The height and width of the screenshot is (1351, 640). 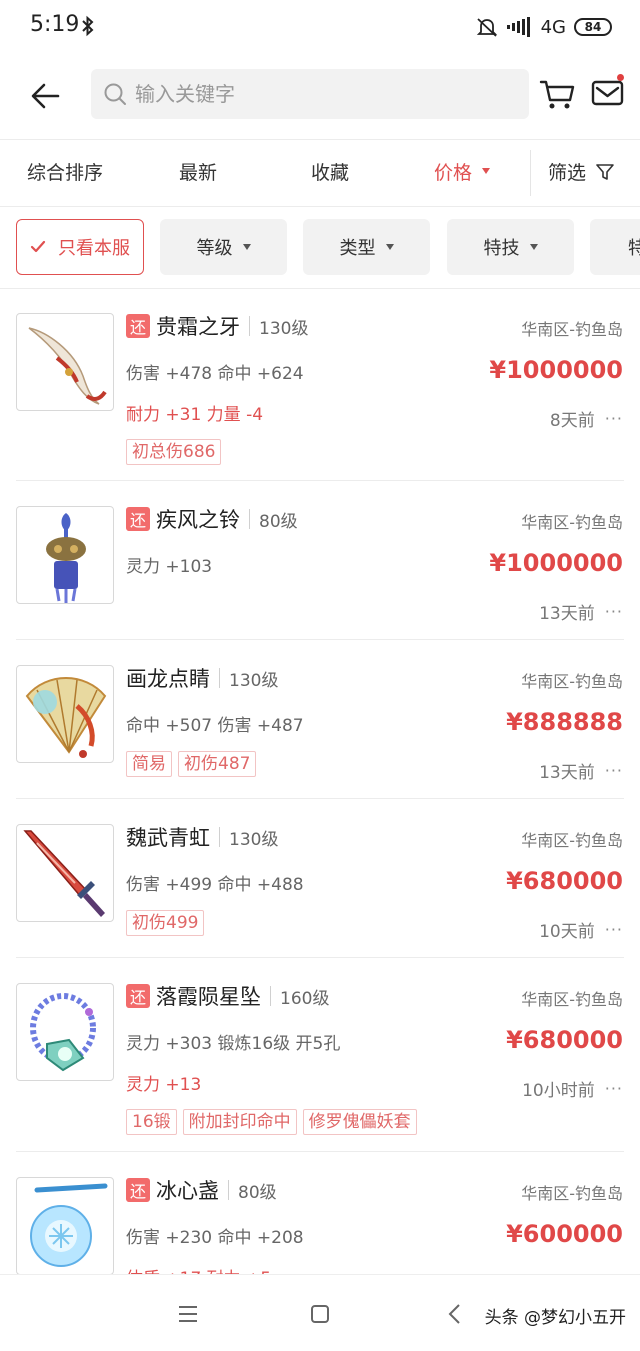 What do you see at coordinates (198, 173) in the screenshot?
I see `sort-newest: 最新` at bounding box center [198, 173].